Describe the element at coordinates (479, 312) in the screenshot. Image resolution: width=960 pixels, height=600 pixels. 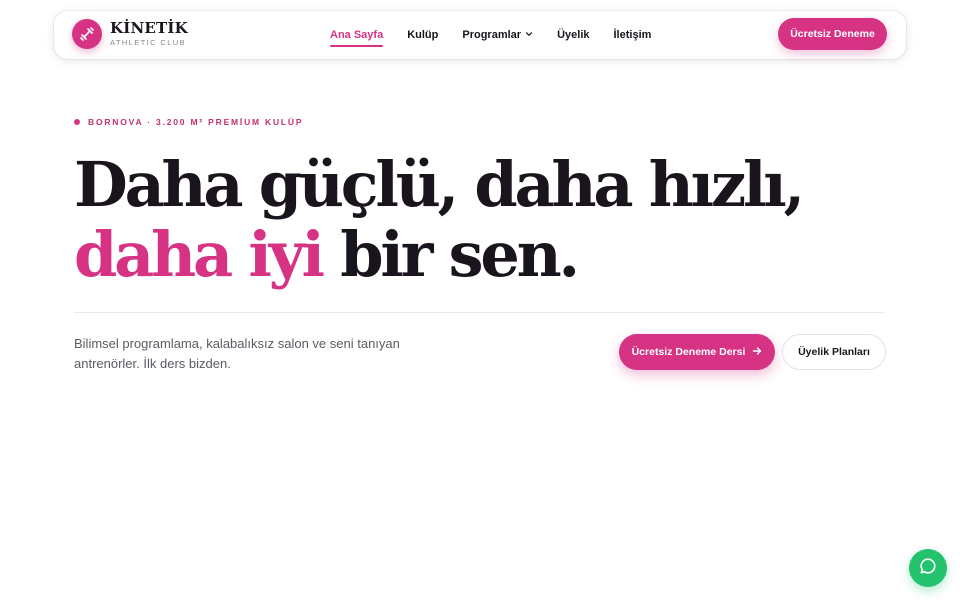
I see `hero-divider` at that location.